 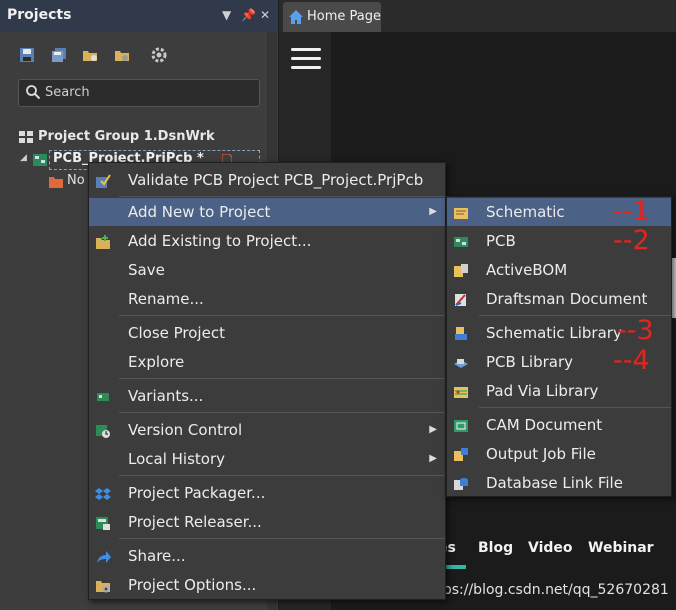 I want to click on open-folder-icon, so click(x=90, y=55).